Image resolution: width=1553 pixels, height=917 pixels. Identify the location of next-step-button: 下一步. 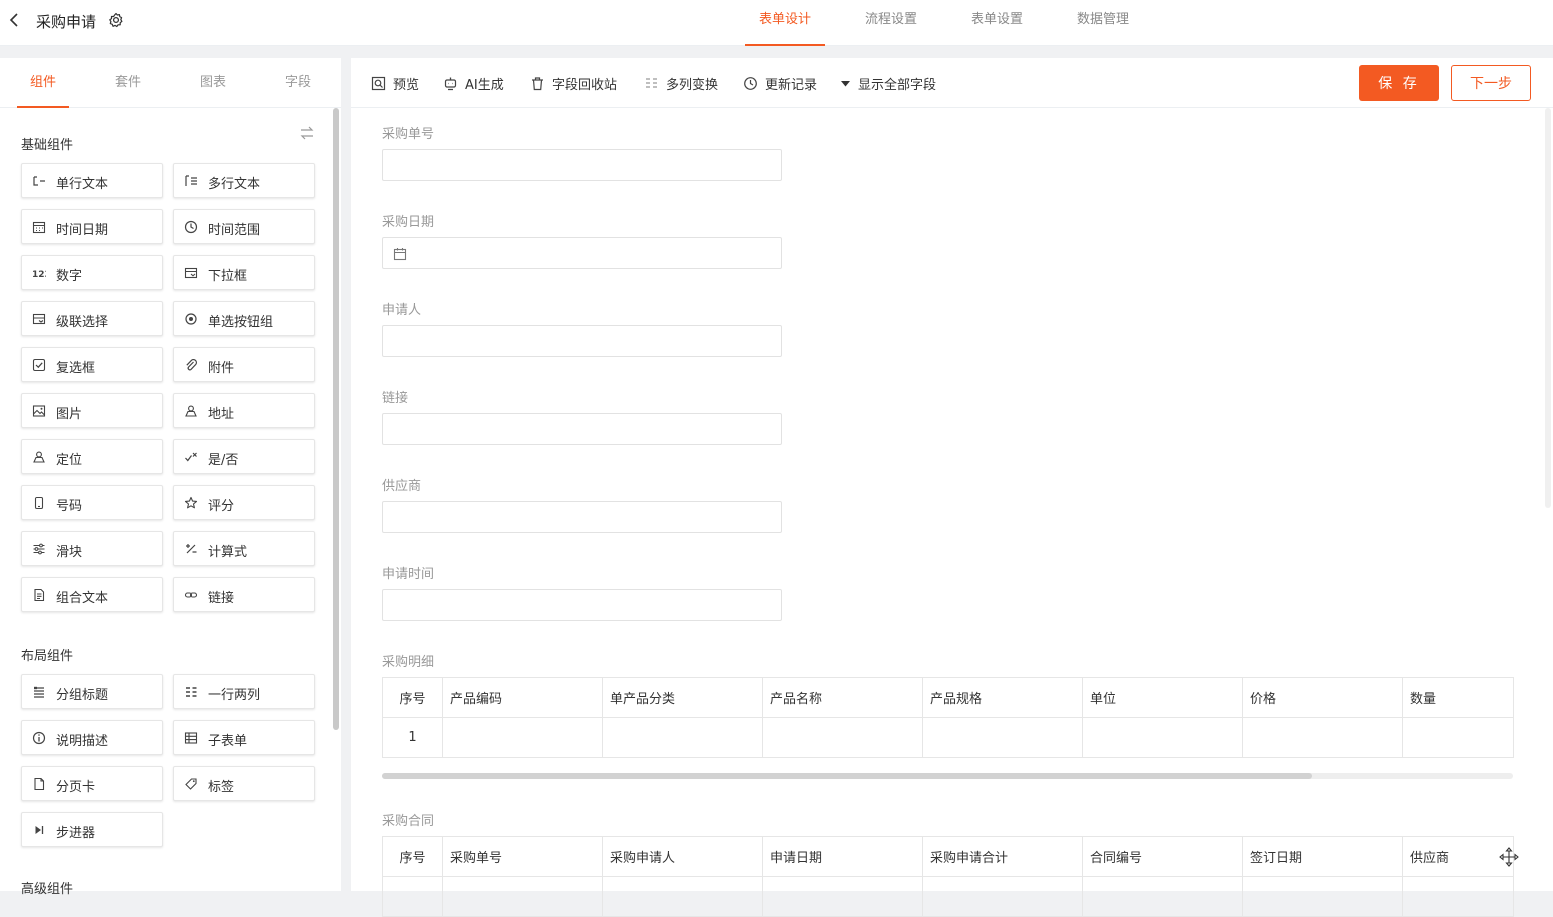
(1491, 83).